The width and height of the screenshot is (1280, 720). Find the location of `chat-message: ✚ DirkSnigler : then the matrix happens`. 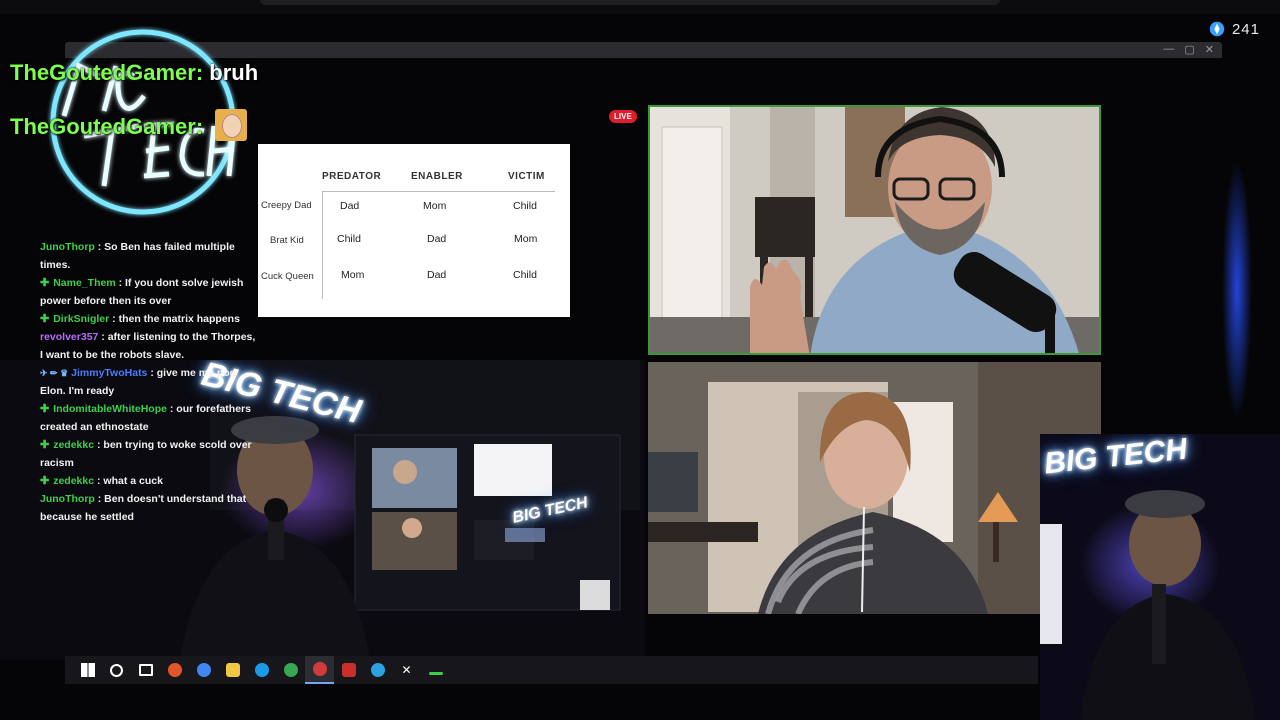

chat-message: ✚ DirkSnigler : then the matrix happens is located at coordinates (149, 319).